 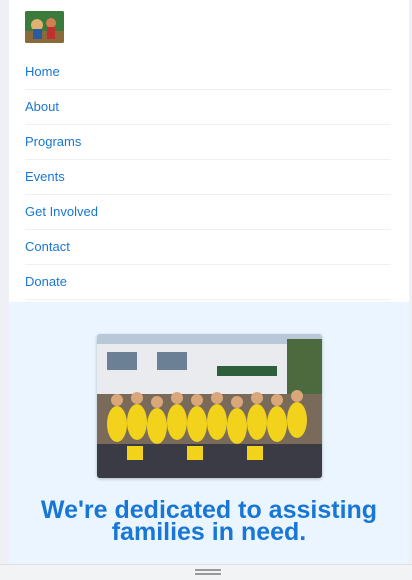 I want to click on logo-image, so click(x=44, y=27).